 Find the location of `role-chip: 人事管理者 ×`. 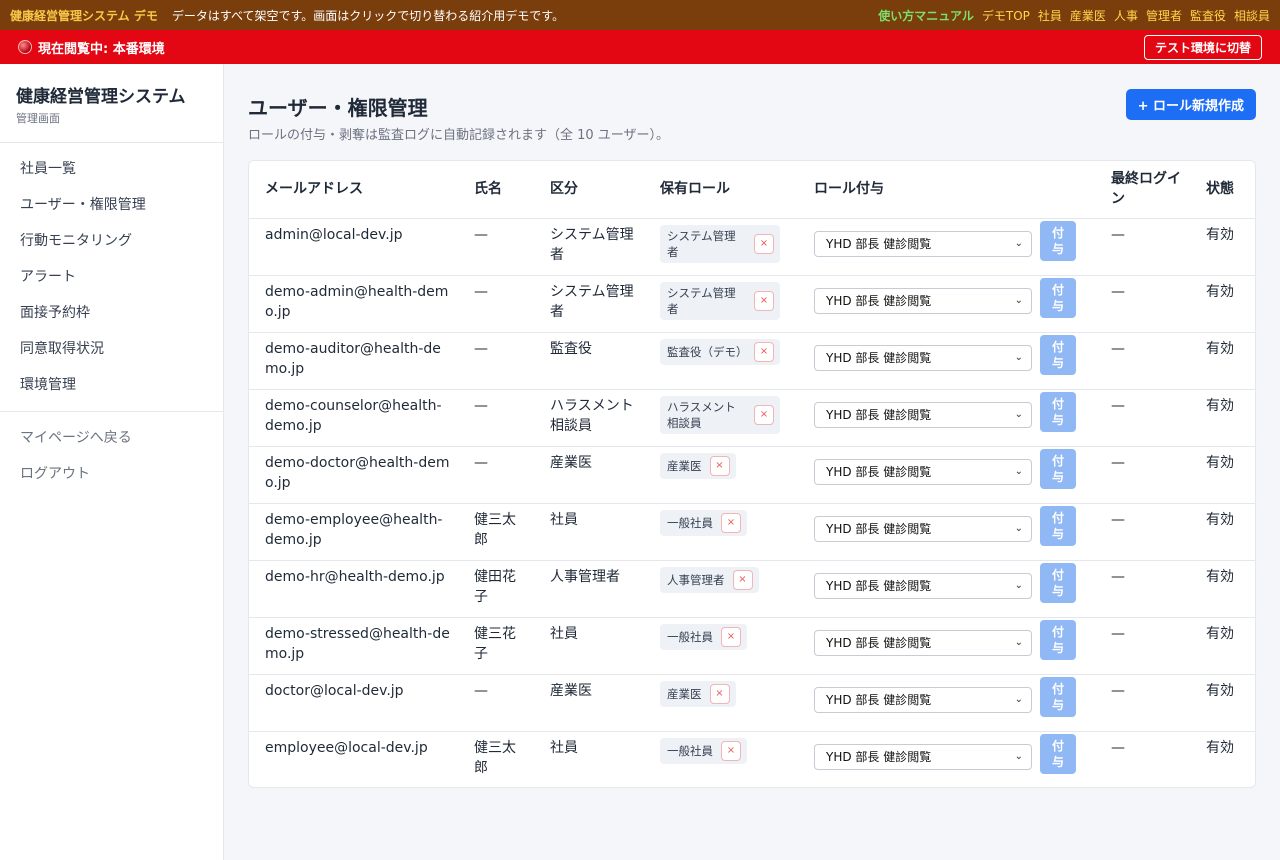

role-chip: 人事管理者 × is located at coordinates (709, 579).